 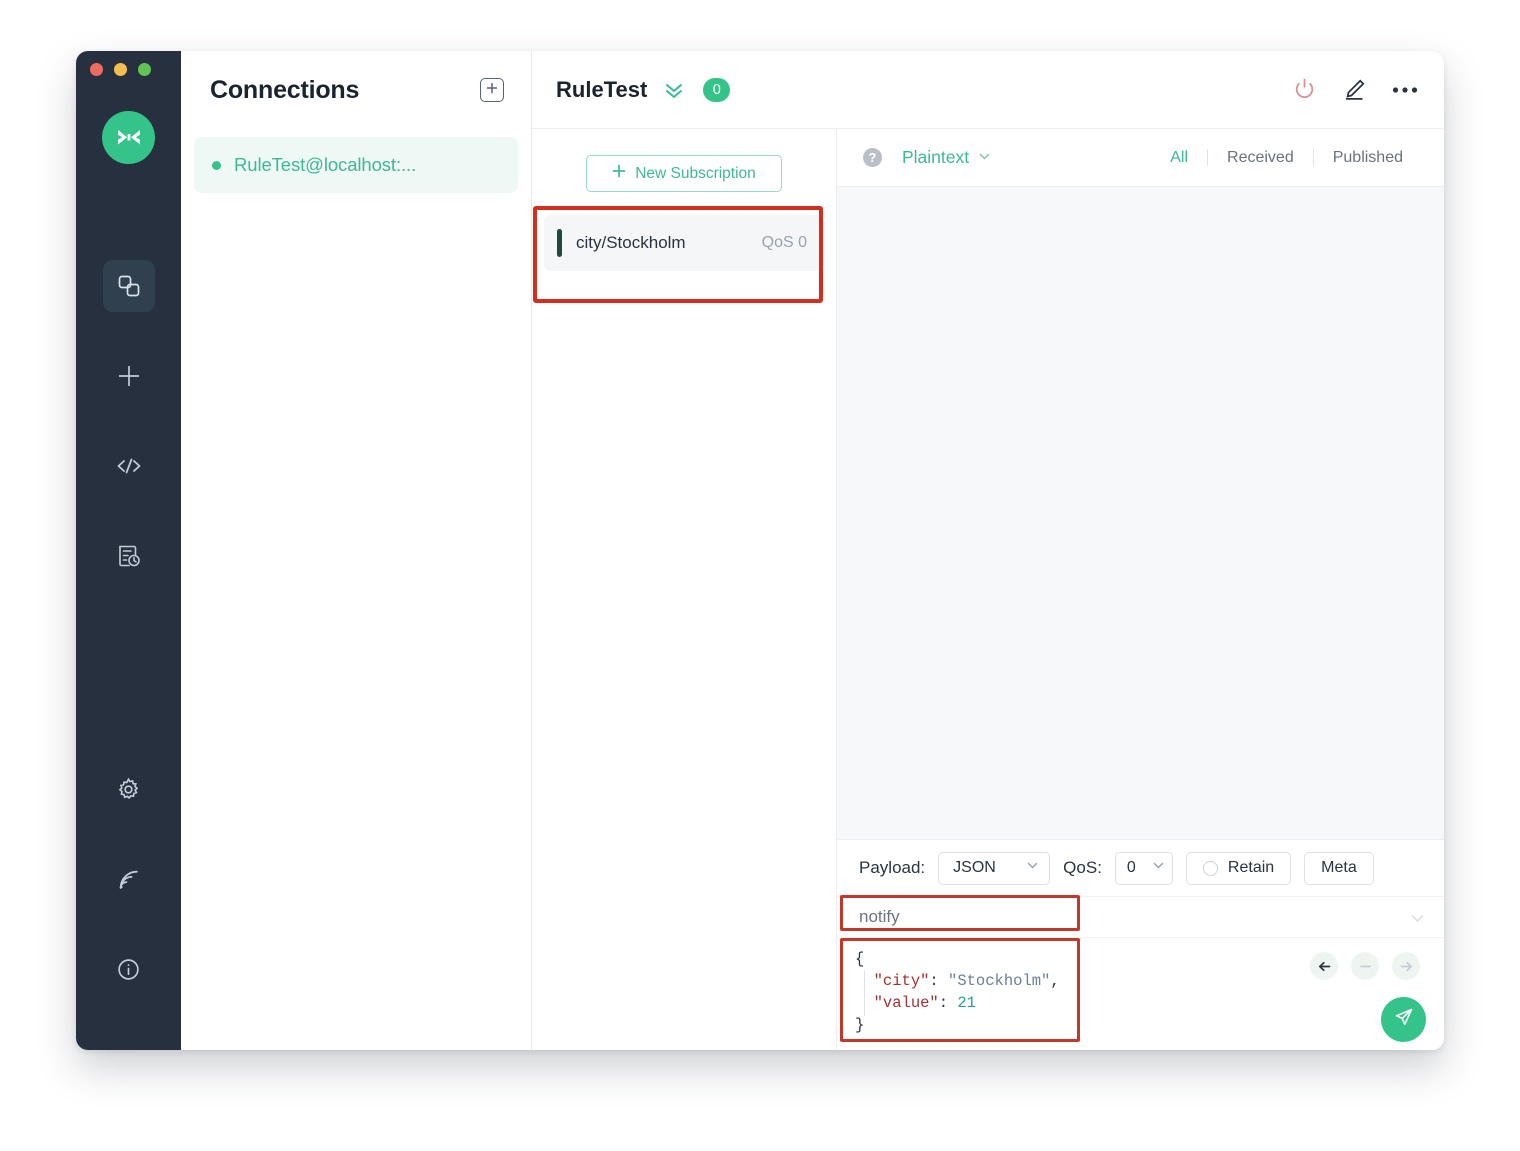 What do you see at coordinates (1260, 158) in the screenshot?
I see `filter-received: Received` at bounding box center [1260, 158].